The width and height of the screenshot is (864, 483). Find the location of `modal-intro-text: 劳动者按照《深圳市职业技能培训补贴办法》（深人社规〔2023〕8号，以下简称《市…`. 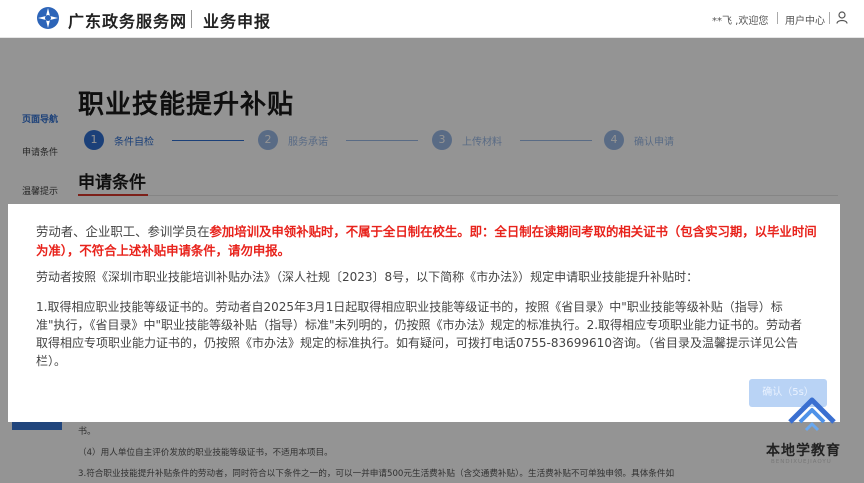

modal-intro-text: 劳动者按照《深圳市职业技能培训补贴办法》（深人社规〔2023〕8号，以下简称《市… is located at coordinates (367, 277).